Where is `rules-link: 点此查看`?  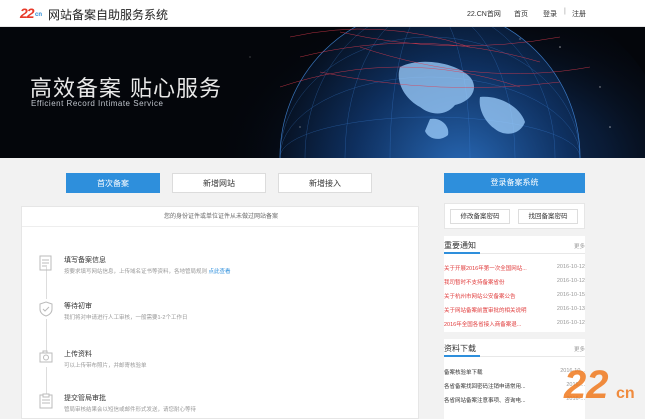 rules-link: 点此查看 is located at coordinates (220, 272).